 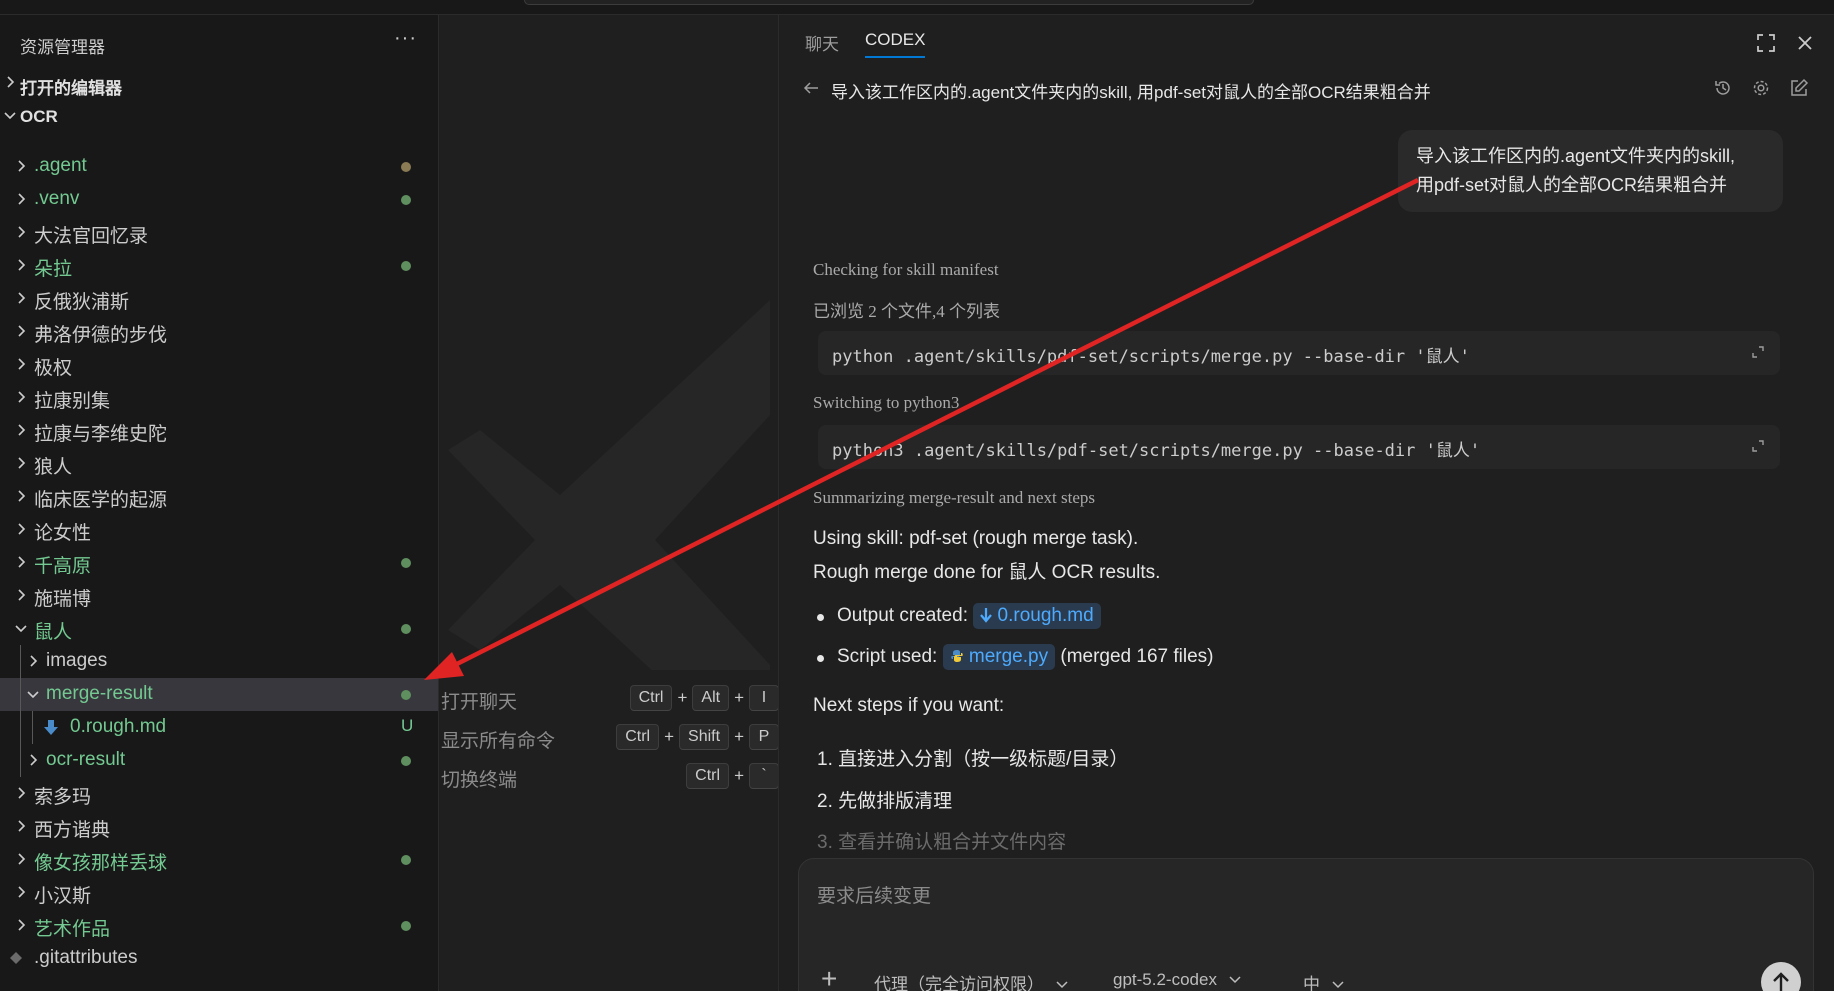 I want to click on chat-composer: 要求后续变更 + 代理（完全访问权限） gpt-5.2-codex 中, so click(x=1306, y=924).